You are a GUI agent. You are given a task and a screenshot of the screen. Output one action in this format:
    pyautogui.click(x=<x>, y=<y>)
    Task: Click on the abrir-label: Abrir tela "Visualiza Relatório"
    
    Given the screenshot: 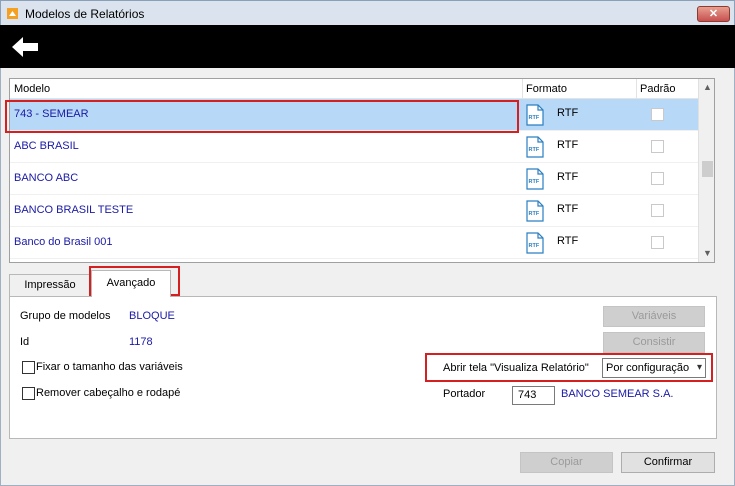 What is the action you would take?
    pyautogui.click(x=516, y=368)
    